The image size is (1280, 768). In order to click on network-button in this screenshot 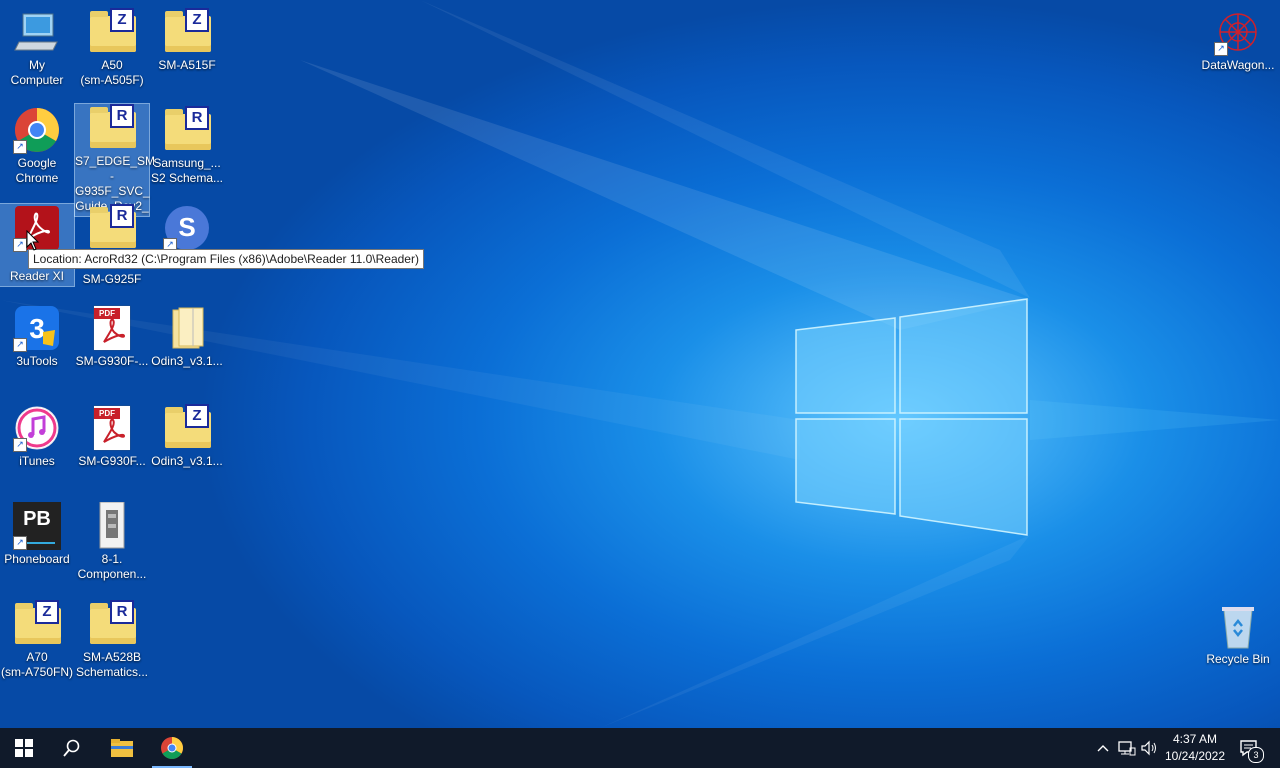, I will do `click(1127, 748)`.